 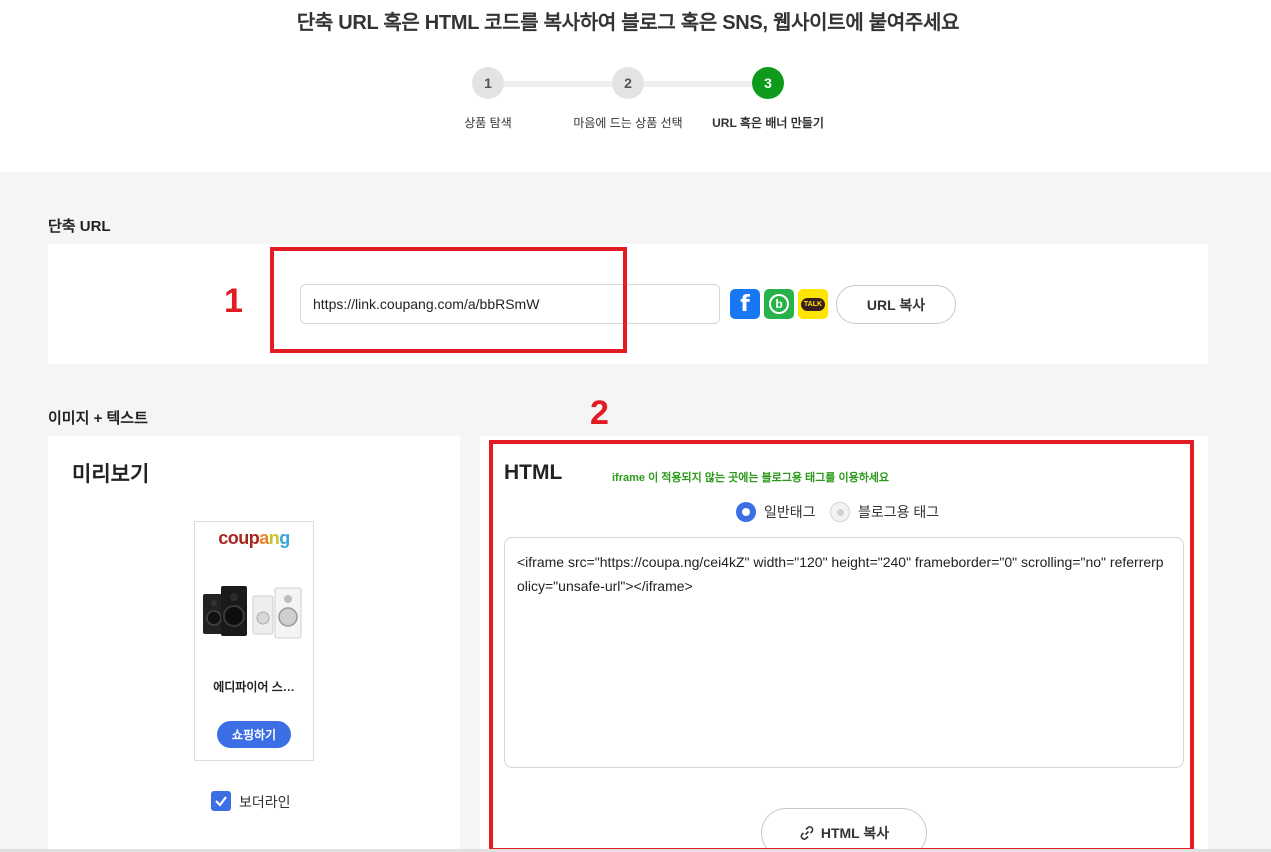 What do you see at coordinates (488, 83) in the screenshot?
I see `step-1-circle: 1` at bounding box center [488, 83].